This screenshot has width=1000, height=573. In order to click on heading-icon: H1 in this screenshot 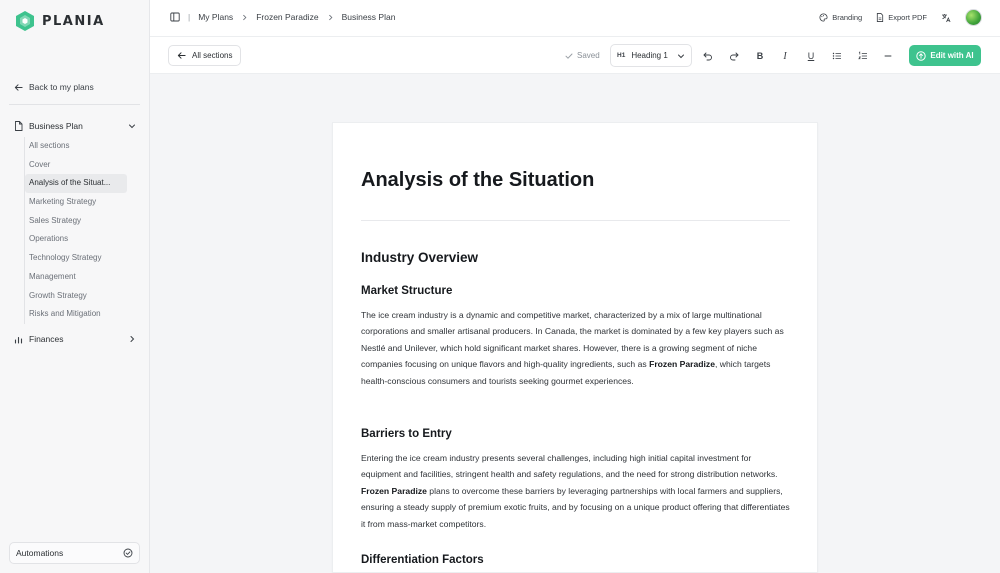, I will do `click(621, 55)`.